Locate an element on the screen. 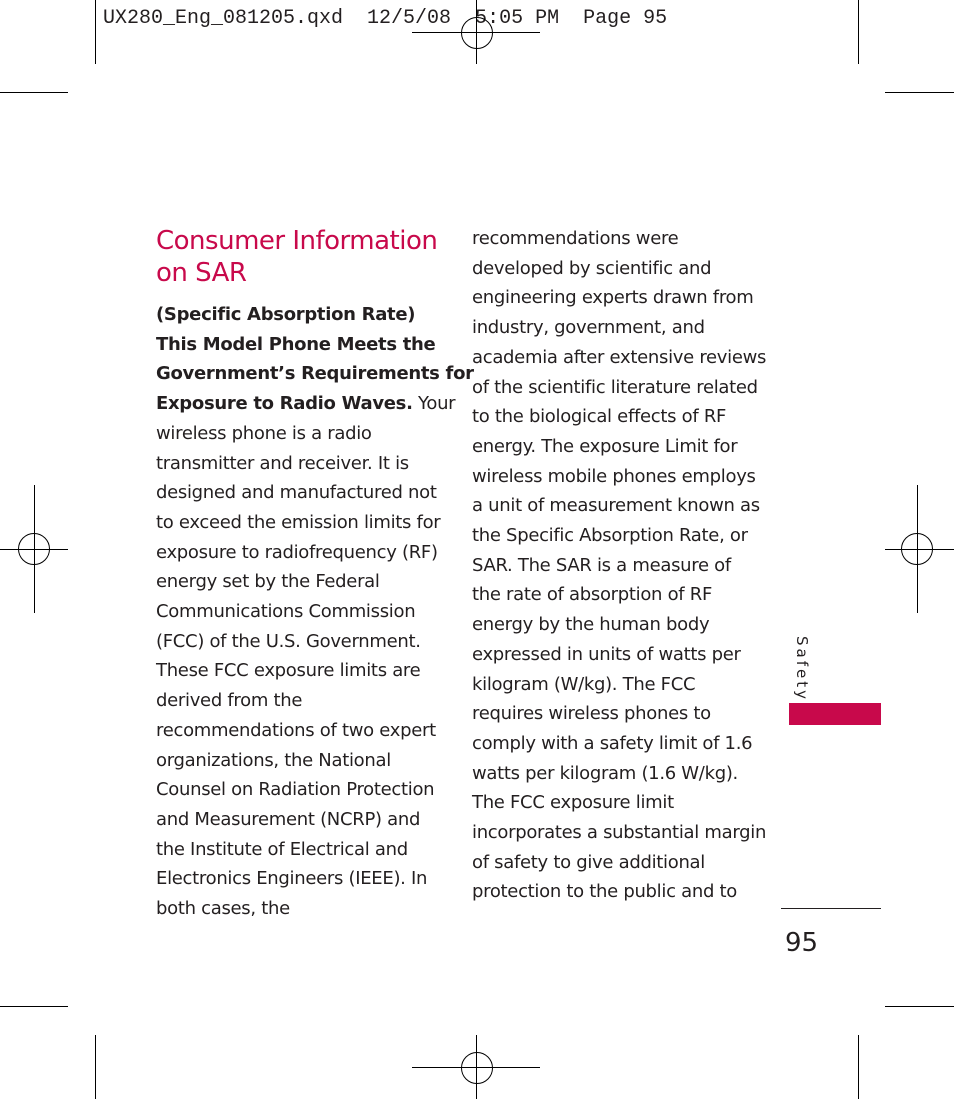 The height and width of the screenshot is (1099, 954). text-line: engineering experts drawn from is located at coordinates (613, 298).